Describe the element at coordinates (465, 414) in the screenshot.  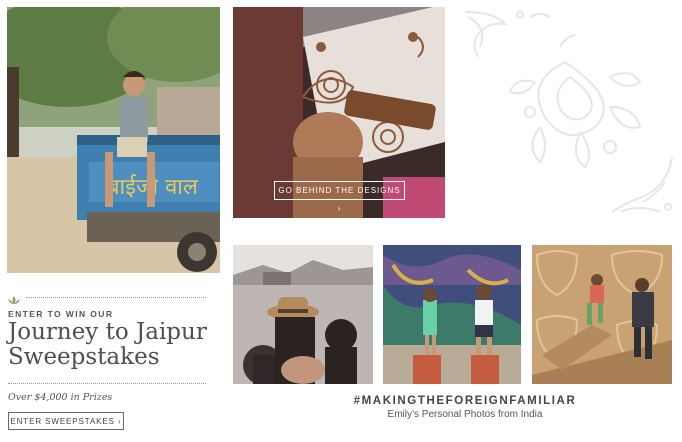
I see `gallery-subtitle: Emily’s Personal Photos from India` at that location.